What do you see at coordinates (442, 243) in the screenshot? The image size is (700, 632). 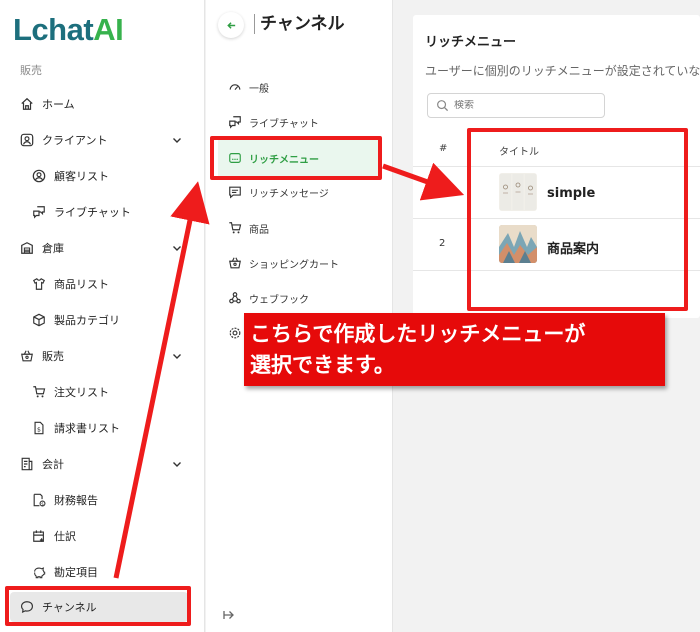 I see `row-number: 2` at bounding box center [442, 243].